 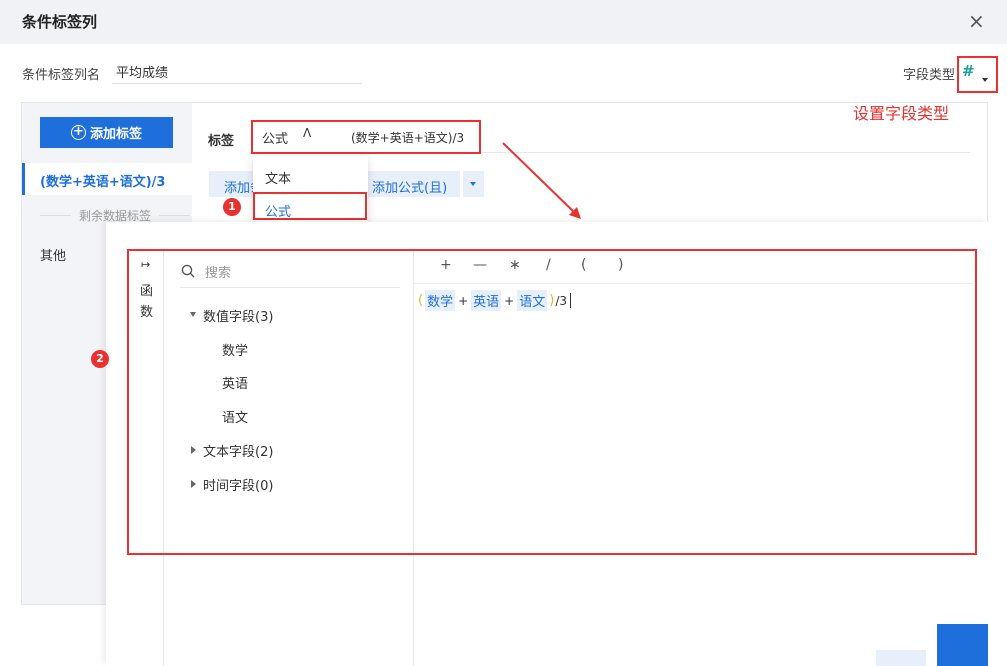 I want to click on annotation-arrow, so click(x=541, y=180).